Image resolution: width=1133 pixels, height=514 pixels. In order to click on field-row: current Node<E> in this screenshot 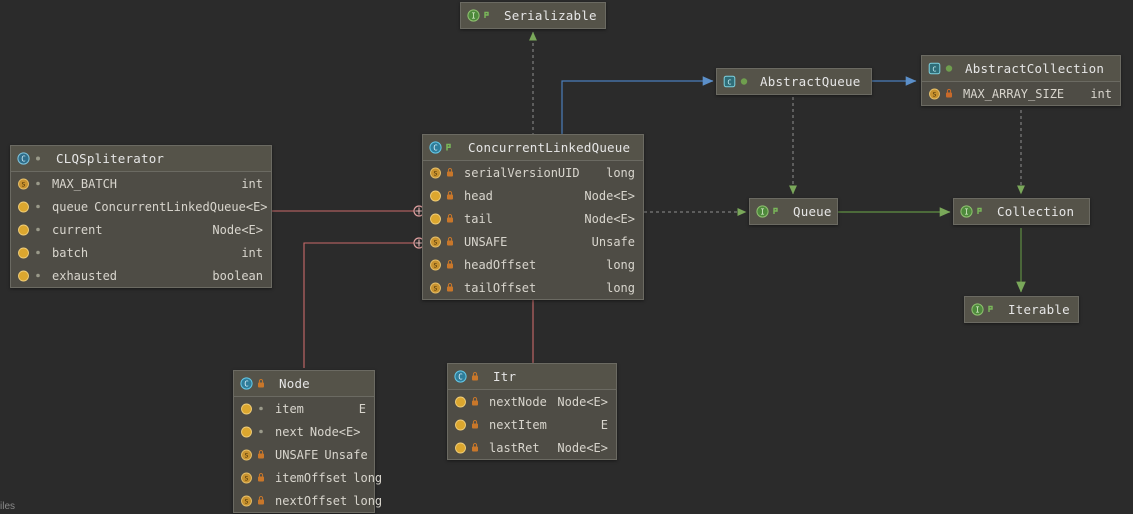, I will do `click(141, 229)`.